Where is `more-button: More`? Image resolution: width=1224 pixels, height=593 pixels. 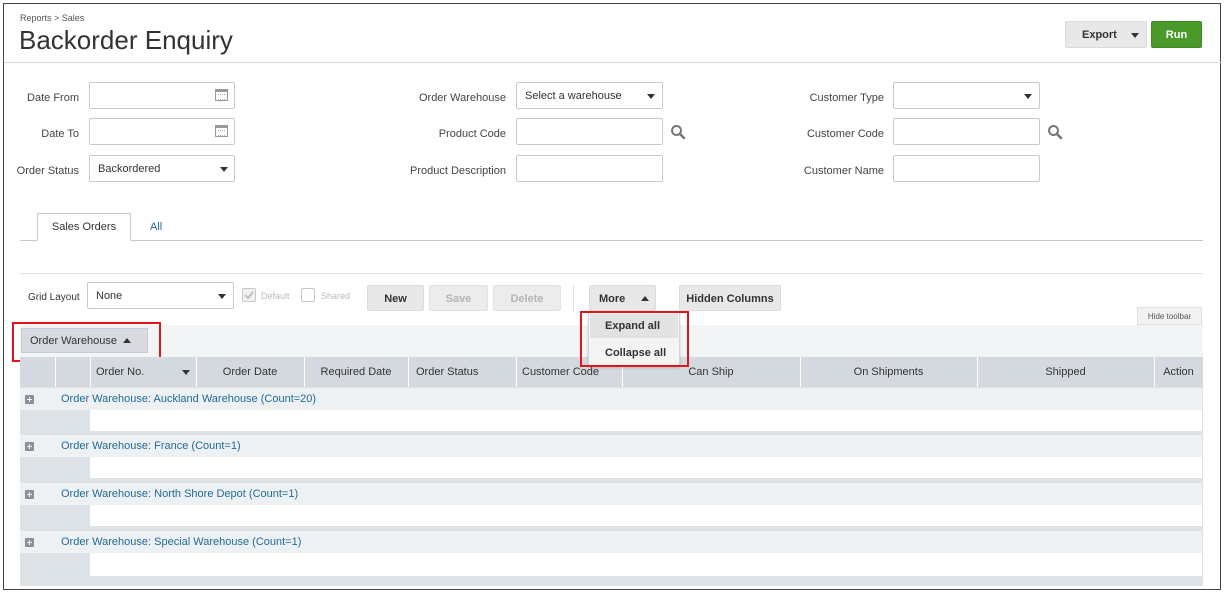
more-button: More is located at coordinates (622, 298).